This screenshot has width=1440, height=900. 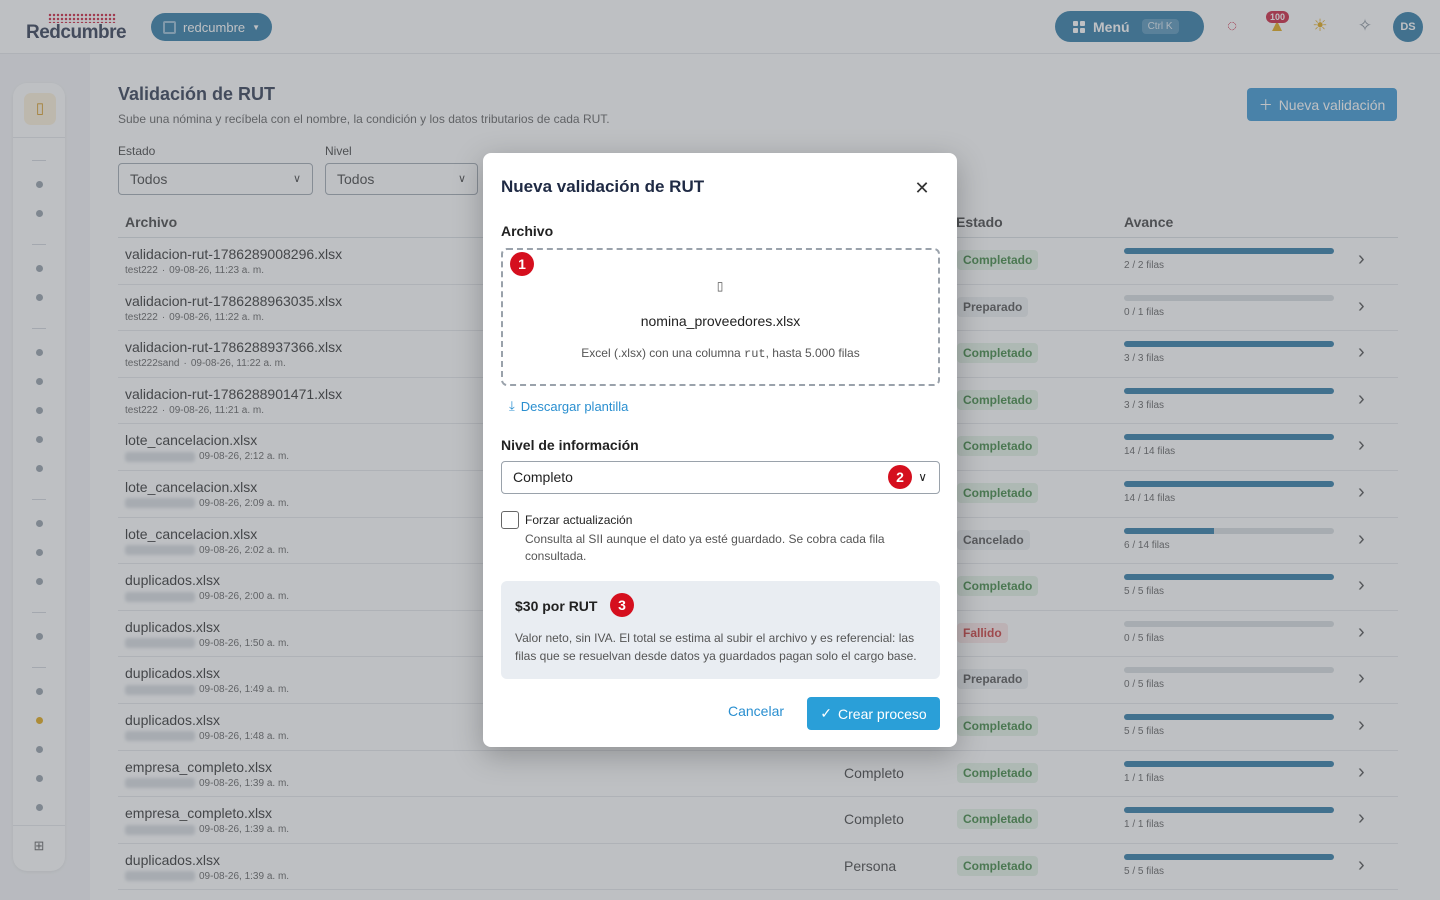 I want to click on check-icon: ✓, so click(x=826, y=713).